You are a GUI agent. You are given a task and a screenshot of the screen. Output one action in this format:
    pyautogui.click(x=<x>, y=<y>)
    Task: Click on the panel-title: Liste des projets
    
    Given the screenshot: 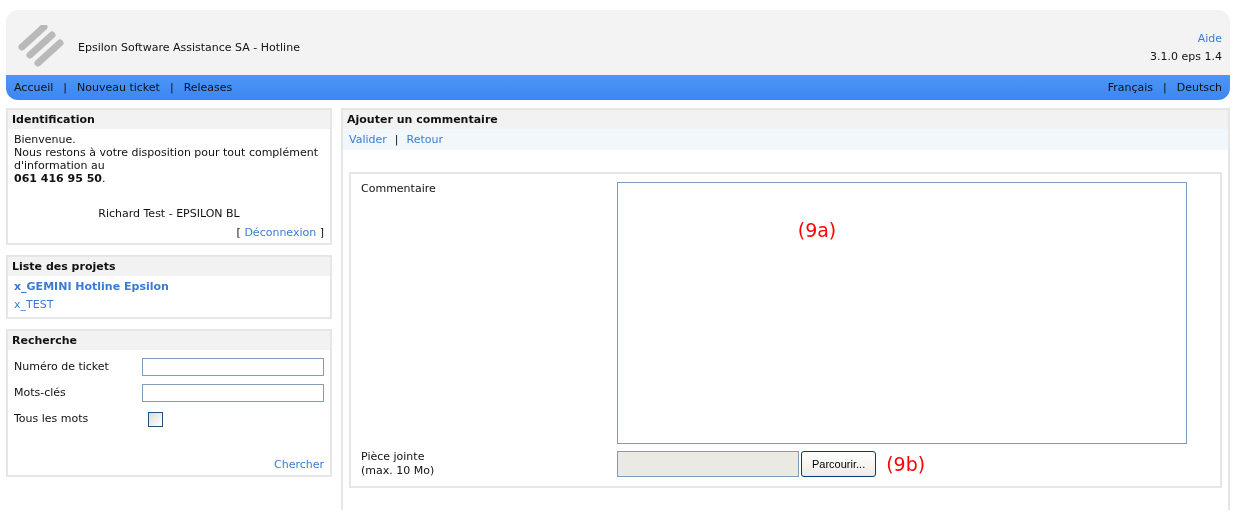 What is the action you would take?
    pyautogui.click(x=169, y=266)
    